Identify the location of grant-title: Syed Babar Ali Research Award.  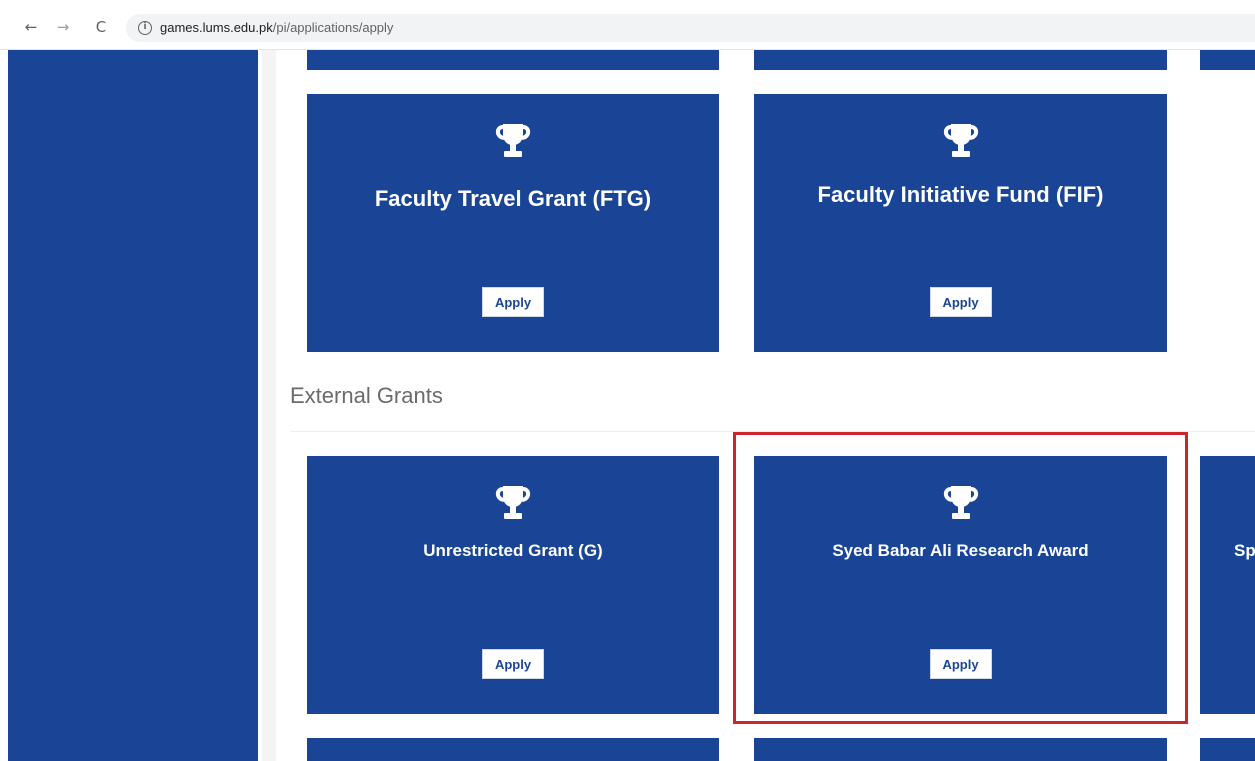
(960, 550).